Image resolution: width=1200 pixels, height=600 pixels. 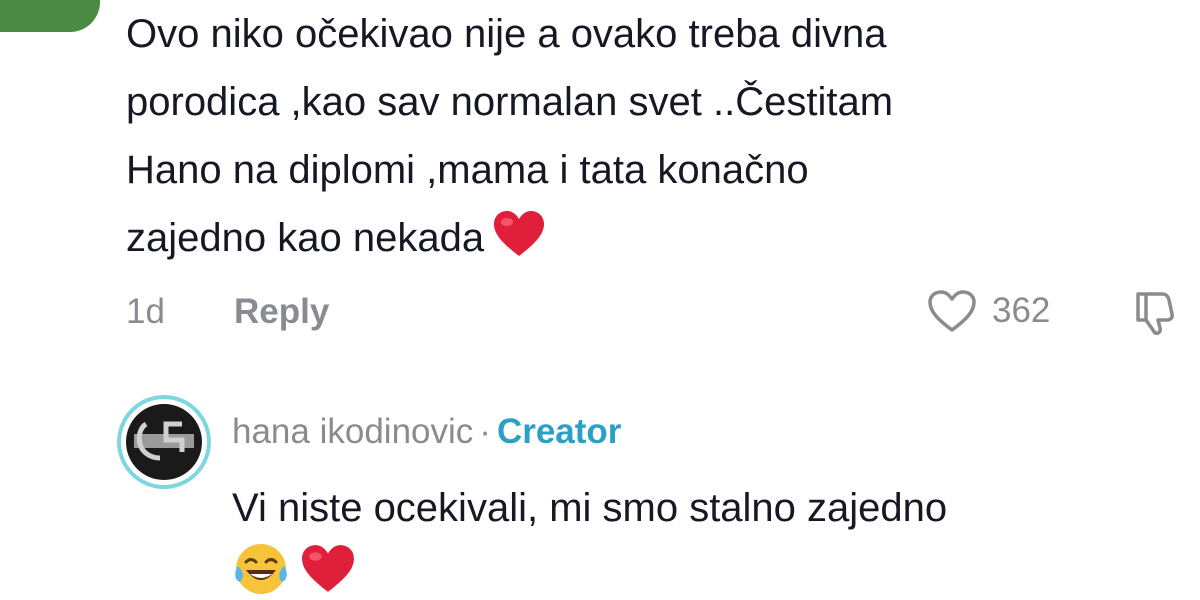 What do you see at coordinates (50, 16) in the screenshot?
I see `commenter-avatar` at bounding box center [50, 16].